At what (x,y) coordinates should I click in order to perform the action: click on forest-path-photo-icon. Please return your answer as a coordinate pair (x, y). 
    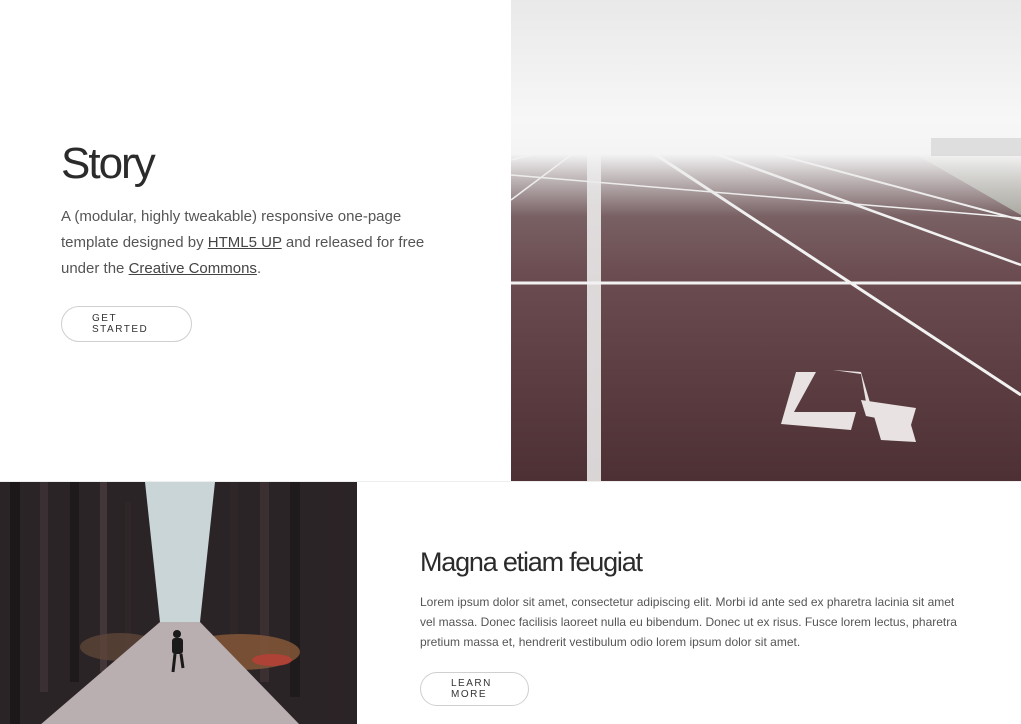
    Looking at the image, I should click on (178, 603).